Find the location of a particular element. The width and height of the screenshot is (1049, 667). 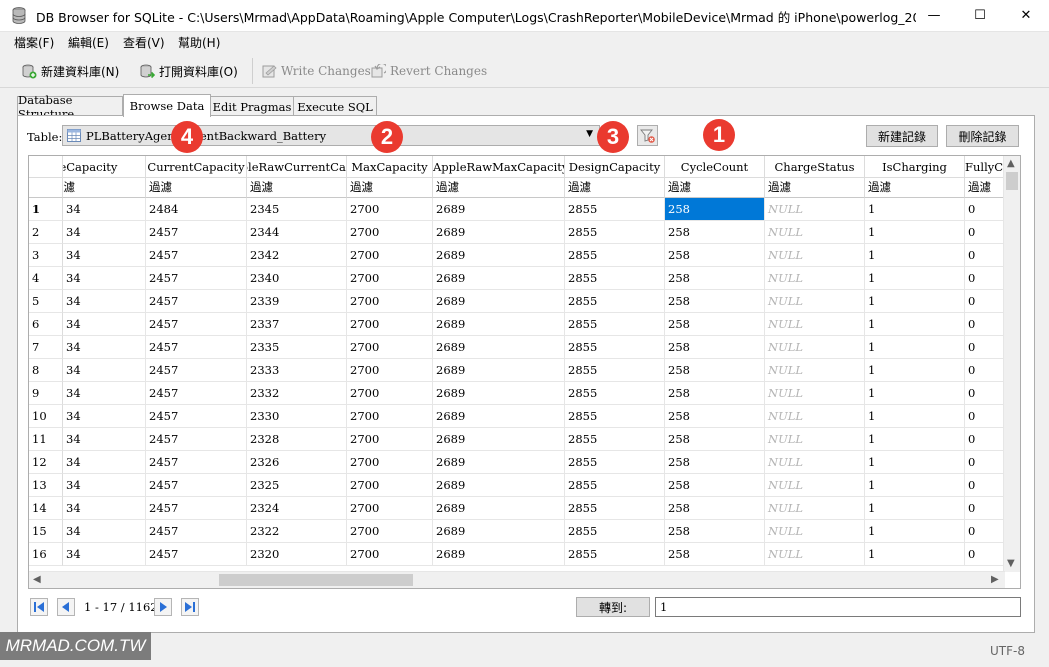

row-number: 1 is located at coordinates (46, 209).